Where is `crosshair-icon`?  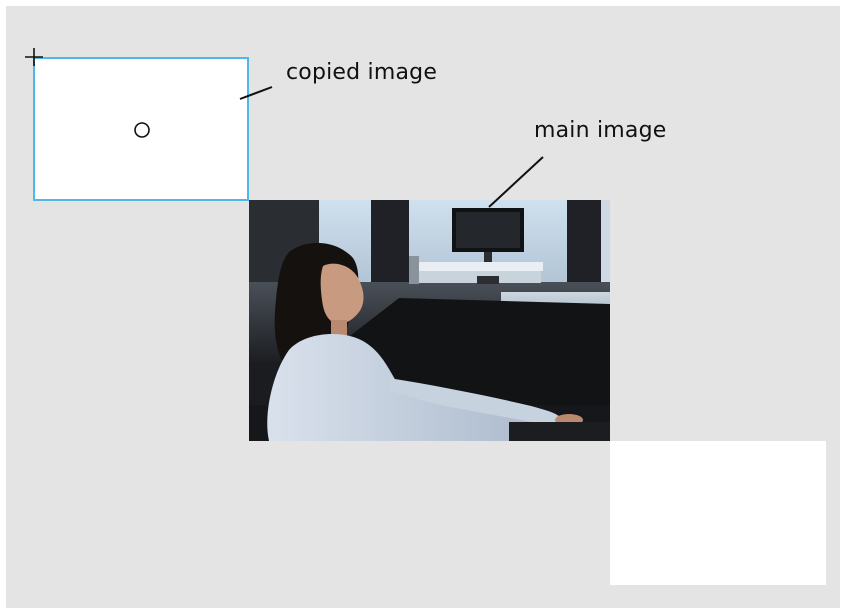 crosshair-icon is located at coordinates (34, 57).